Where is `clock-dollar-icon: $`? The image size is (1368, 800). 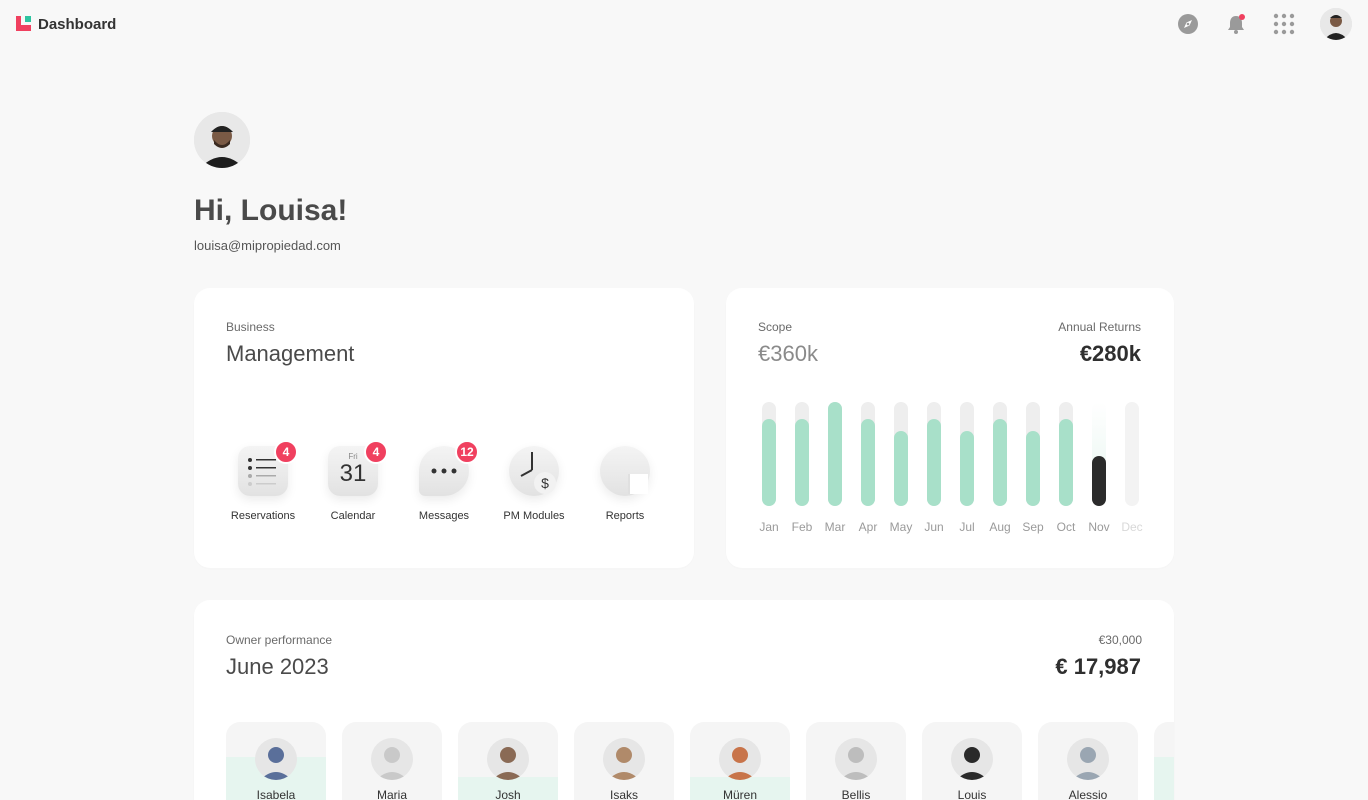
clock-dollar-icon: $ is located at coordinates (534, 471).